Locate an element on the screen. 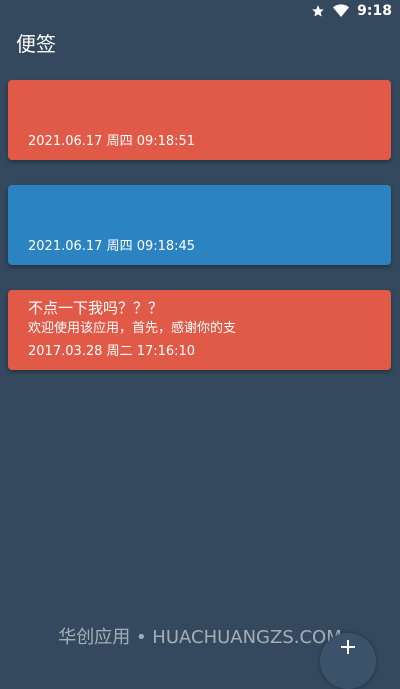 This screenshot has height=689, width=400. note-card: 2021.06.17 周四 09:18:51 is located at coordinates (199, 120).